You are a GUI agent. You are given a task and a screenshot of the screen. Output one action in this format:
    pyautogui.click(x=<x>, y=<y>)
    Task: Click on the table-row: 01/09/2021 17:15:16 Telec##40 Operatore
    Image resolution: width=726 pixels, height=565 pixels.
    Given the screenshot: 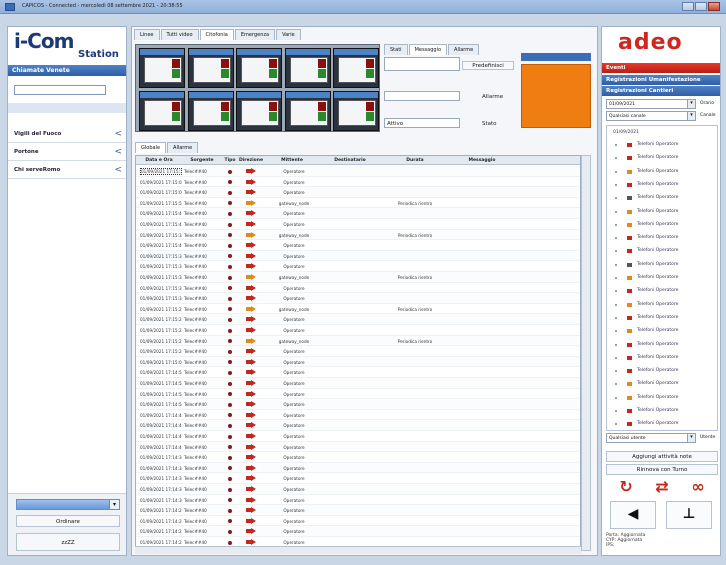 What is the action you would take?
    pyautogui.click(x=358, y=171)
    